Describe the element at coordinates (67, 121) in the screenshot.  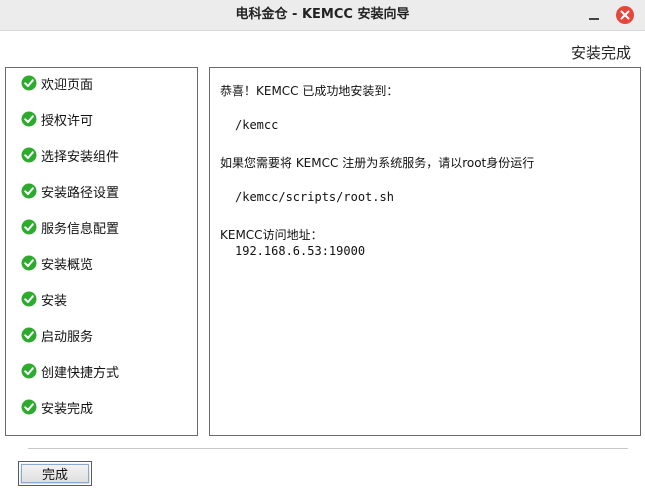
I see `step-label: 授权许可` at that location.